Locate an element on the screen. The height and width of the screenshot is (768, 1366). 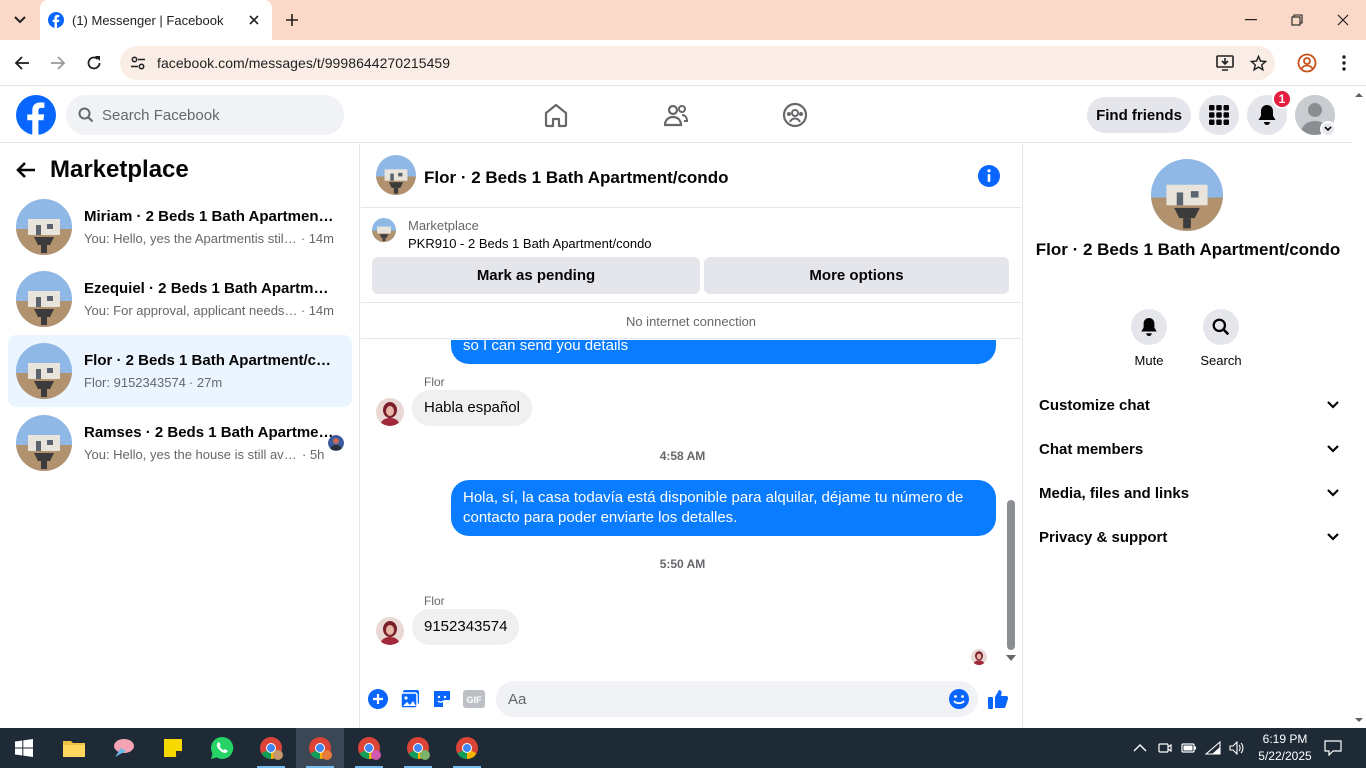
tab-close-icon is located at coordinates (254, 20).